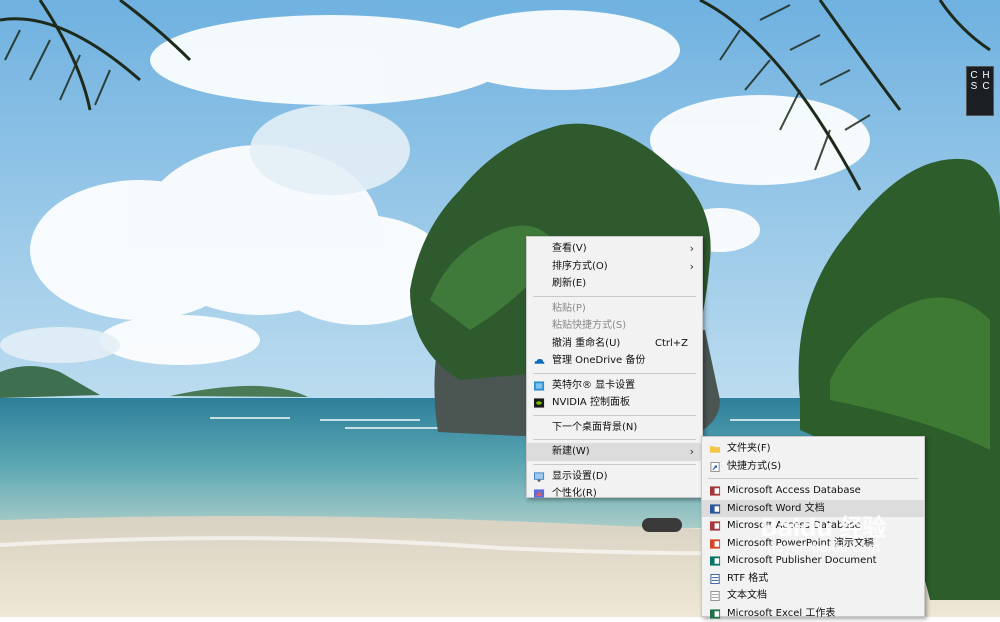 This screenshot has height=622, width=1000. I want to click on menu-item-personalize: 个性化(R), so click(614, 494).